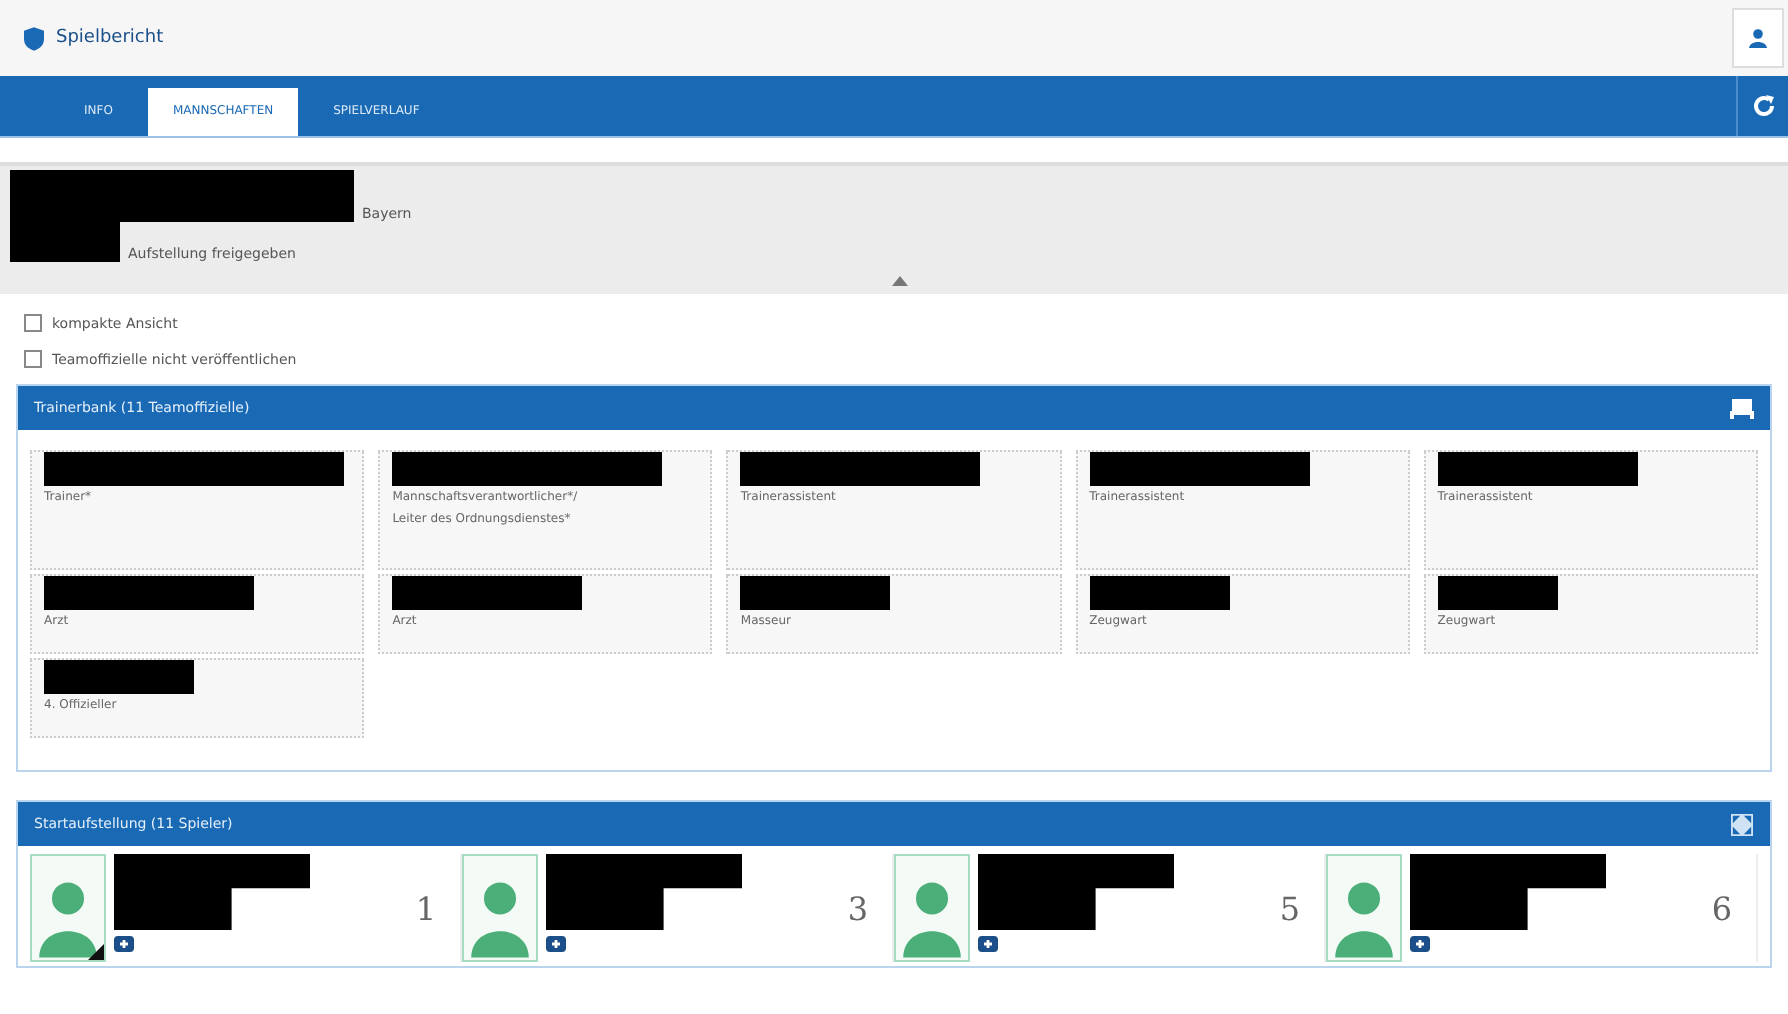 The width and height of the screenshot is (1788, 1014). Describe the element at coordinates (857, 908) in the screenshot. I see `shirt-number: 3` at that location.